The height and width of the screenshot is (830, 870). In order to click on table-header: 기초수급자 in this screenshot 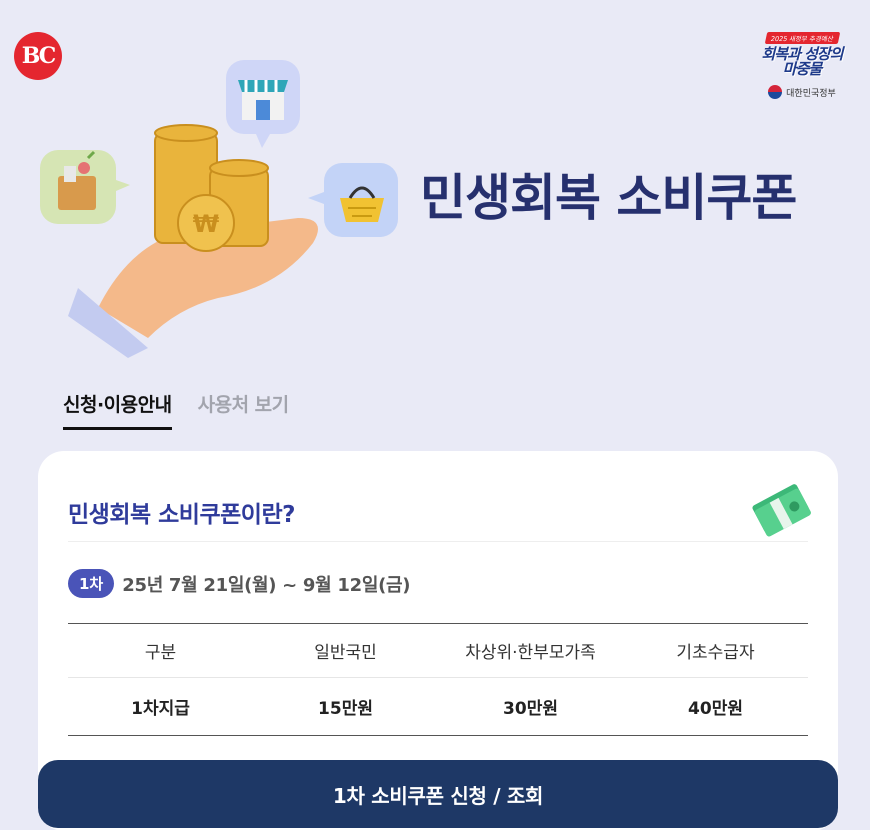, I will do `click(715, 653)`.